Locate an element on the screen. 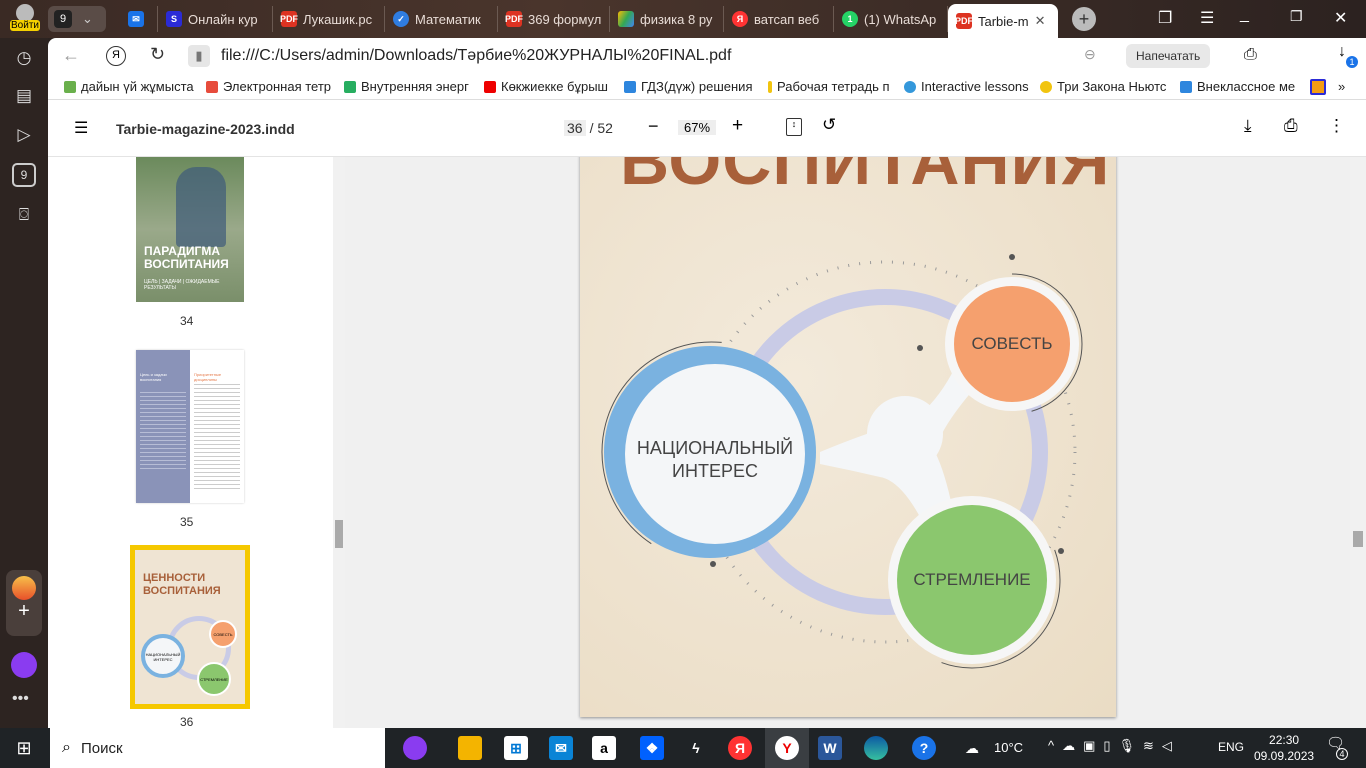 This screenshot has height=768, width=1366. zoom-out-icon: ⊖ is located at coordinates (1090, 54).